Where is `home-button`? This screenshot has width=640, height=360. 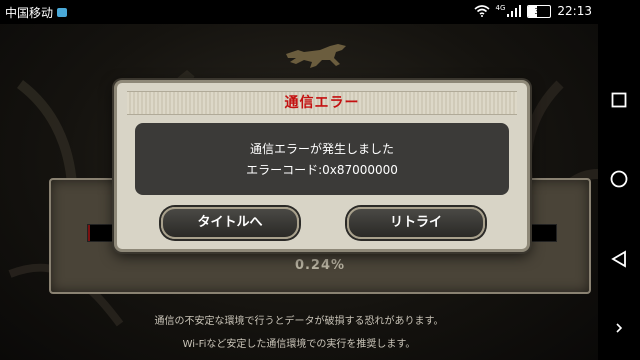 home-button is located at coordinates (619, 179).